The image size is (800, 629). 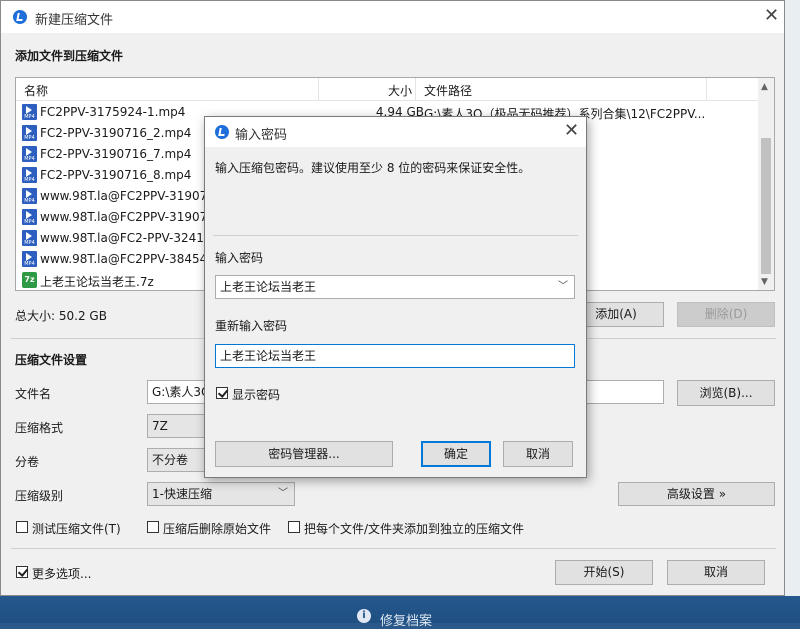 What do you see at coordinates (126, 238) in the screenshot?
I see `file-name: www.98T.la@FC2-PPV-32415` at bounding box center [126, 238].